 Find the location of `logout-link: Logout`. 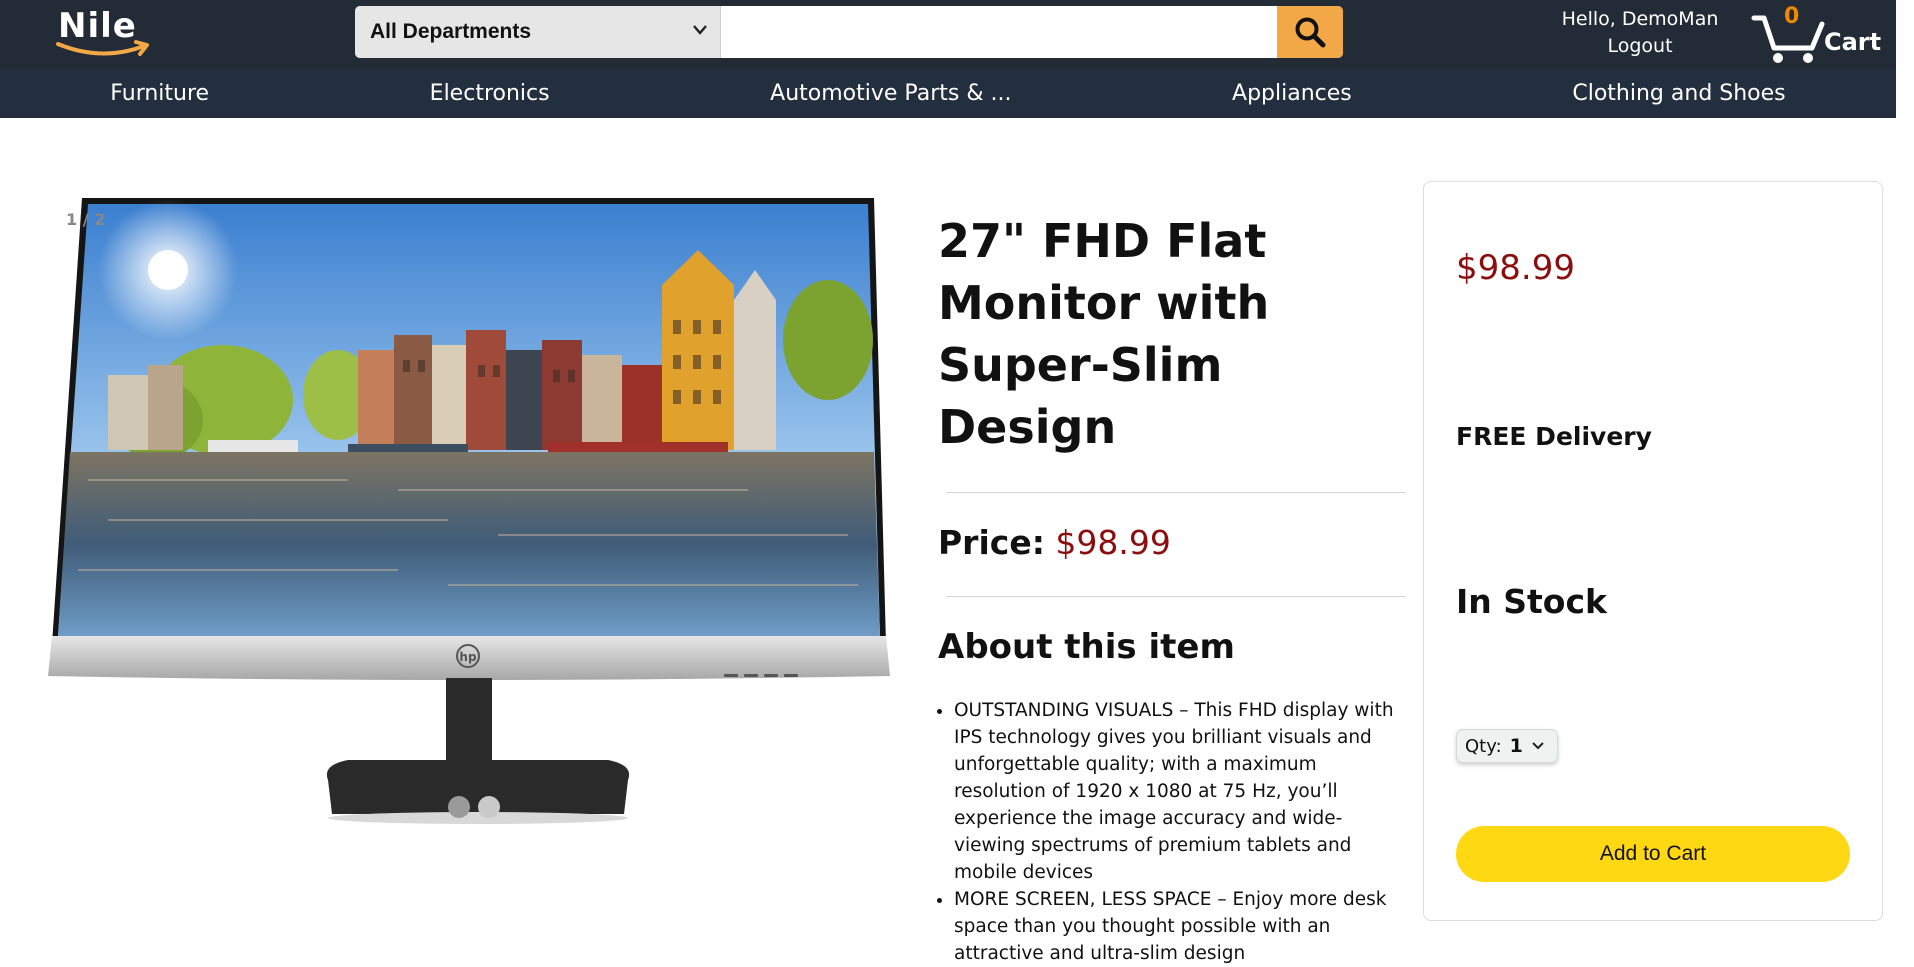

logout-link: Logout is located at coordinates (1640, 46).